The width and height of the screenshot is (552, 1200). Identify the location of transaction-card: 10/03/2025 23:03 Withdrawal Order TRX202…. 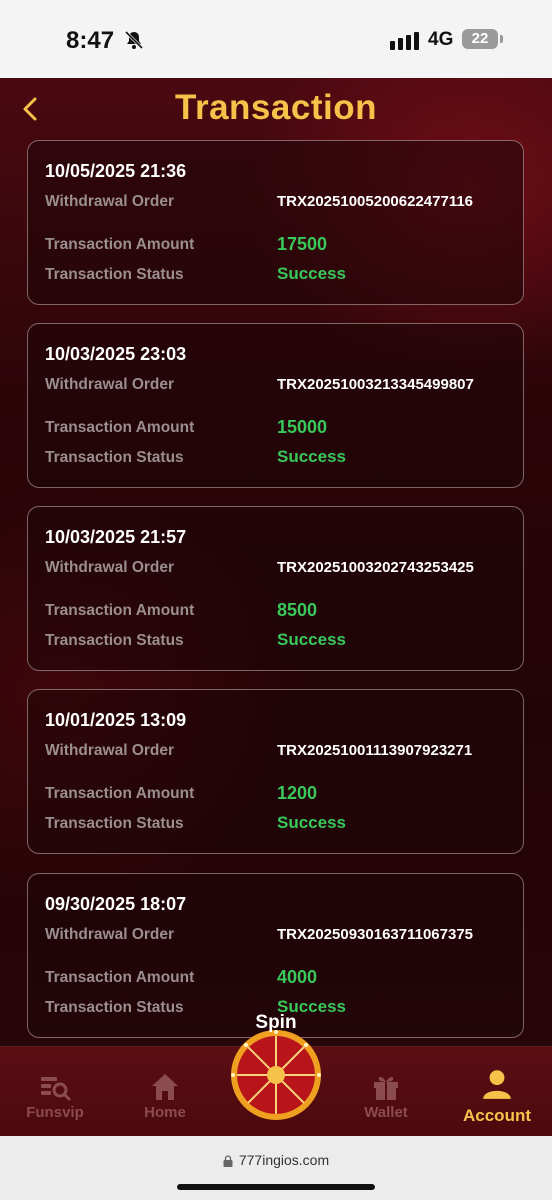
(275, 405).